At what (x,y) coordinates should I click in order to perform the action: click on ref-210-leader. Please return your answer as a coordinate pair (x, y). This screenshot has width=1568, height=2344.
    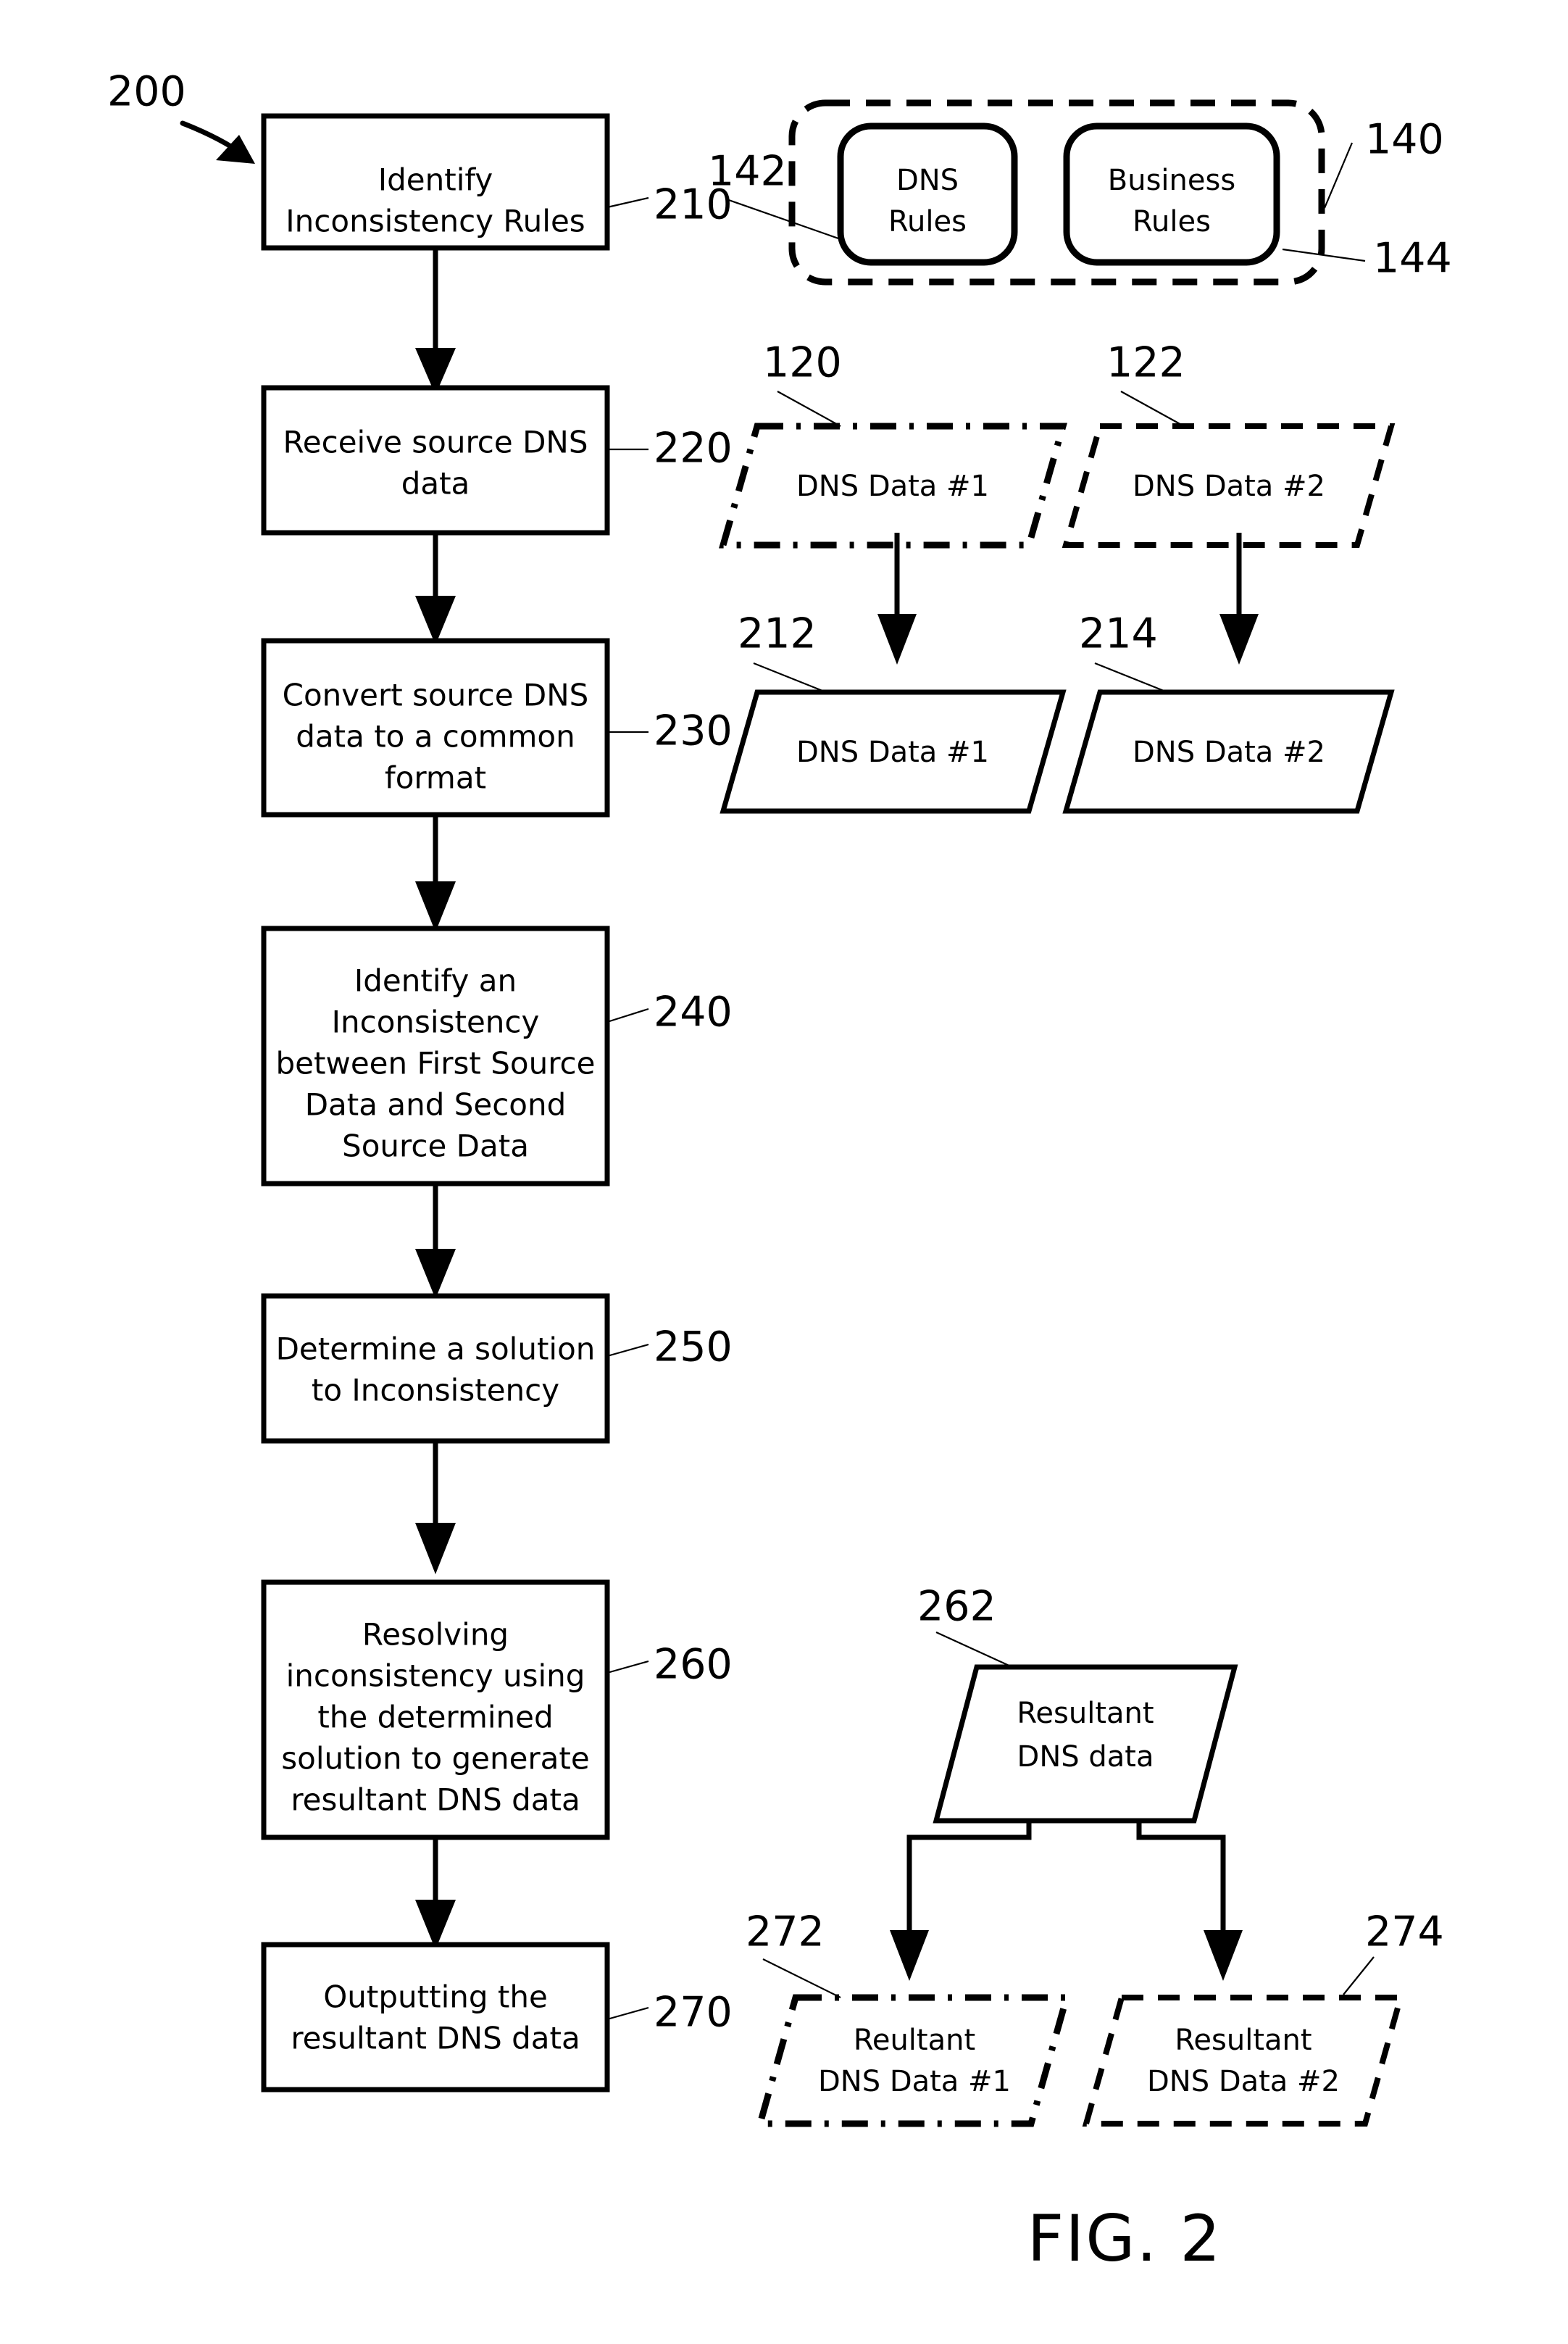
    Looking at the image, I should click on (627, 202).